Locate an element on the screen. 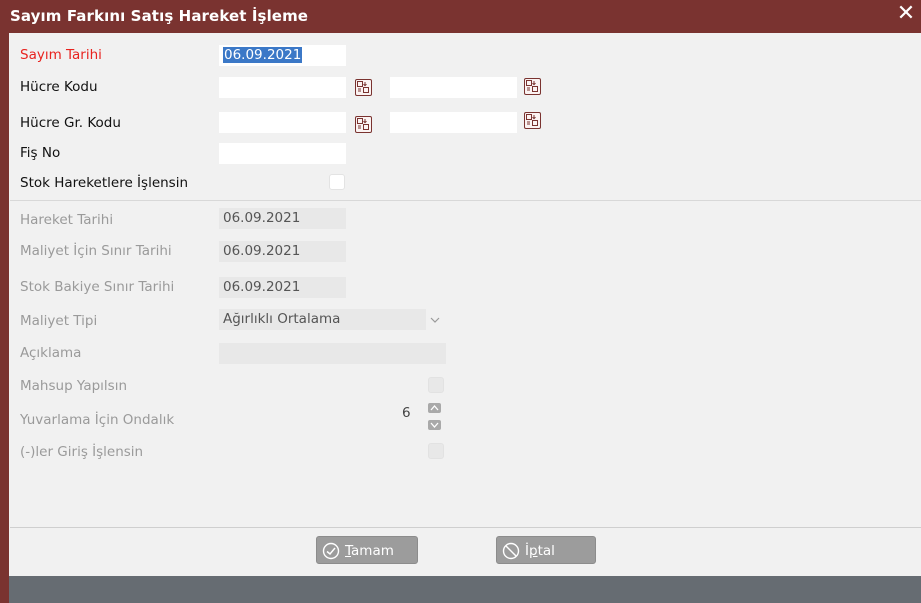 The width and height of the screenshot is (921, 603). mahsup-checkbox is located at coordinates (436, 385).